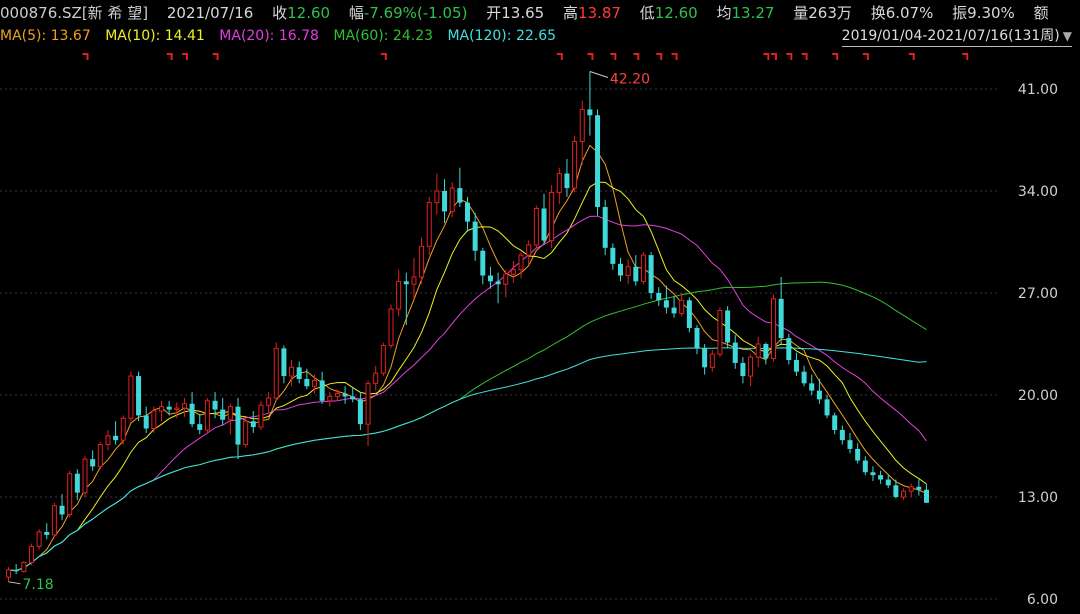 This screenshot has width=1080, height=614. Describe the element at coordinates (14, 583) in the screenshot. I see `min-pointer` at that location.